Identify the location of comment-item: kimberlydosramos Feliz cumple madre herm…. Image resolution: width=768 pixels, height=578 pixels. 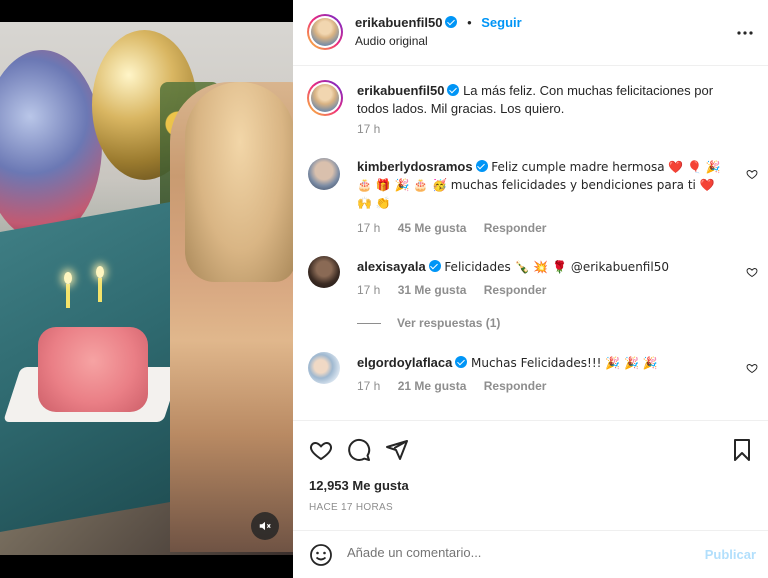
(530, 199).